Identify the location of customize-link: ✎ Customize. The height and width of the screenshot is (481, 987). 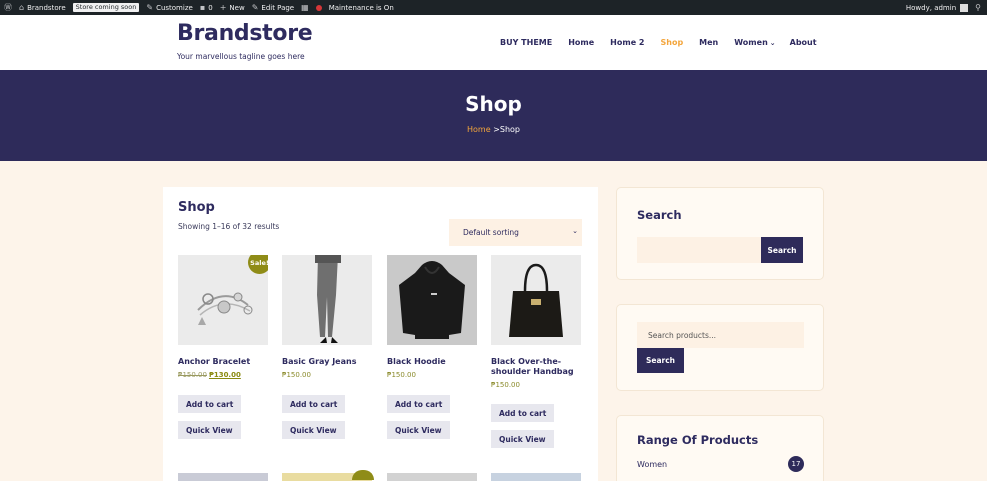
(169, 7).